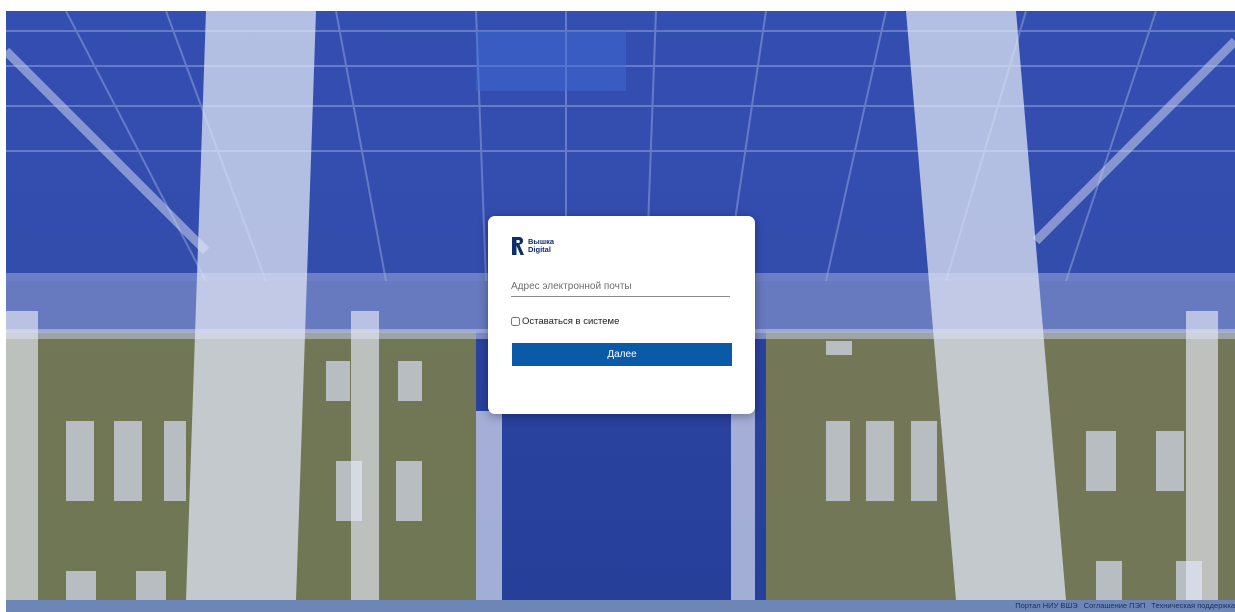 The image size is (1235, 612). What do you see at coordinates (539, 249) in the screenshot?
I see `logo-line2: Digital` at bounding box center [539, 249].